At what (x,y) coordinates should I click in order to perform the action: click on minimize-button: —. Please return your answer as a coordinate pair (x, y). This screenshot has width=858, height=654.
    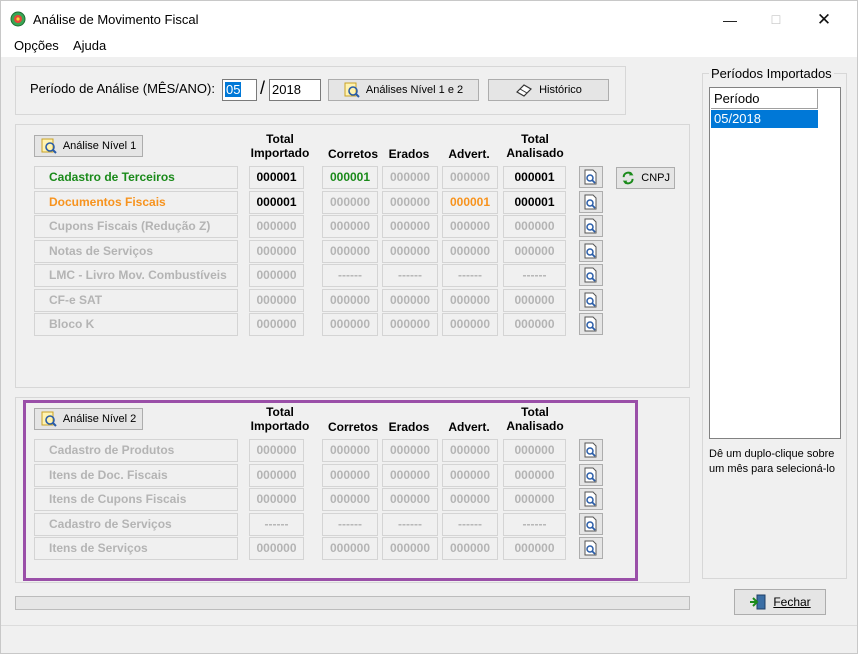
    Looking at the image, I should click on (730, 20).